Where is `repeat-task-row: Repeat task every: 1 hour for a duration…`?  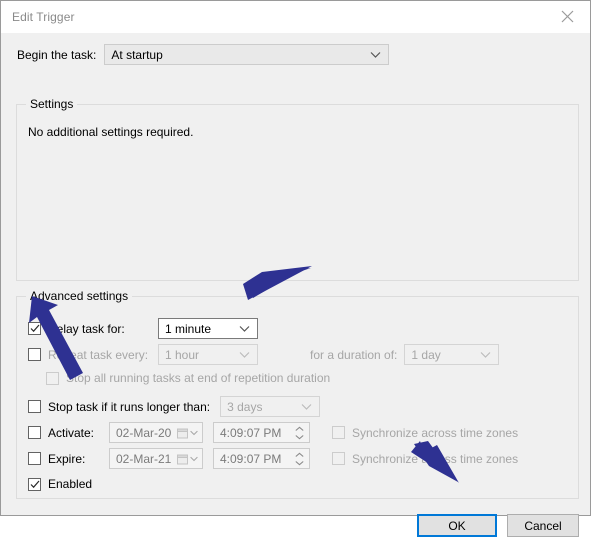
repeat-task-row: Repeat task every: 1 hour for a duration… is located at coordinates (264, 354).